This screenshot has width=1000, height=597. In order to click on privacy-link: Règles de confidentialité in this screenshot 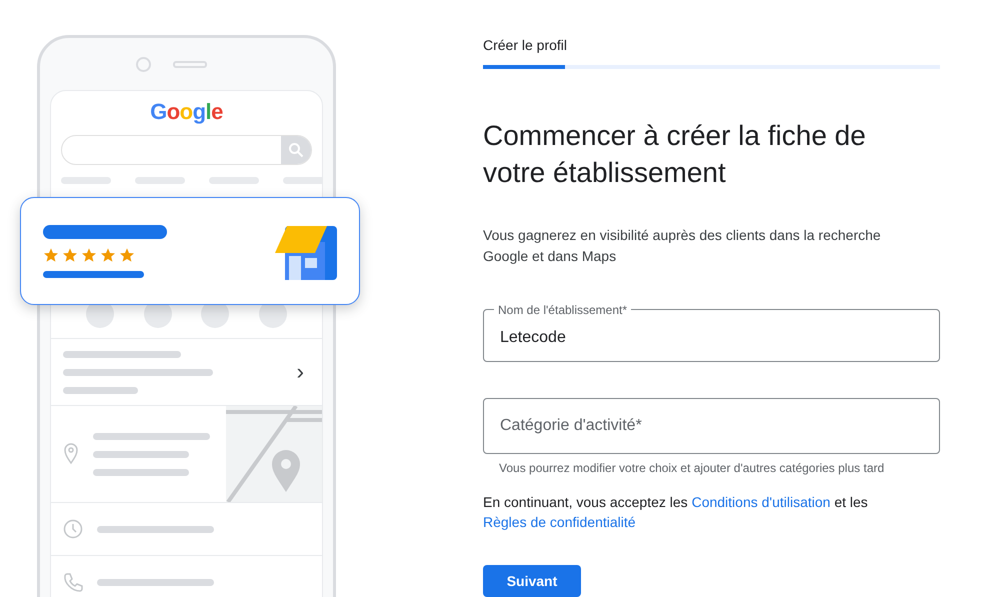, I will do `click(559, 522)`.